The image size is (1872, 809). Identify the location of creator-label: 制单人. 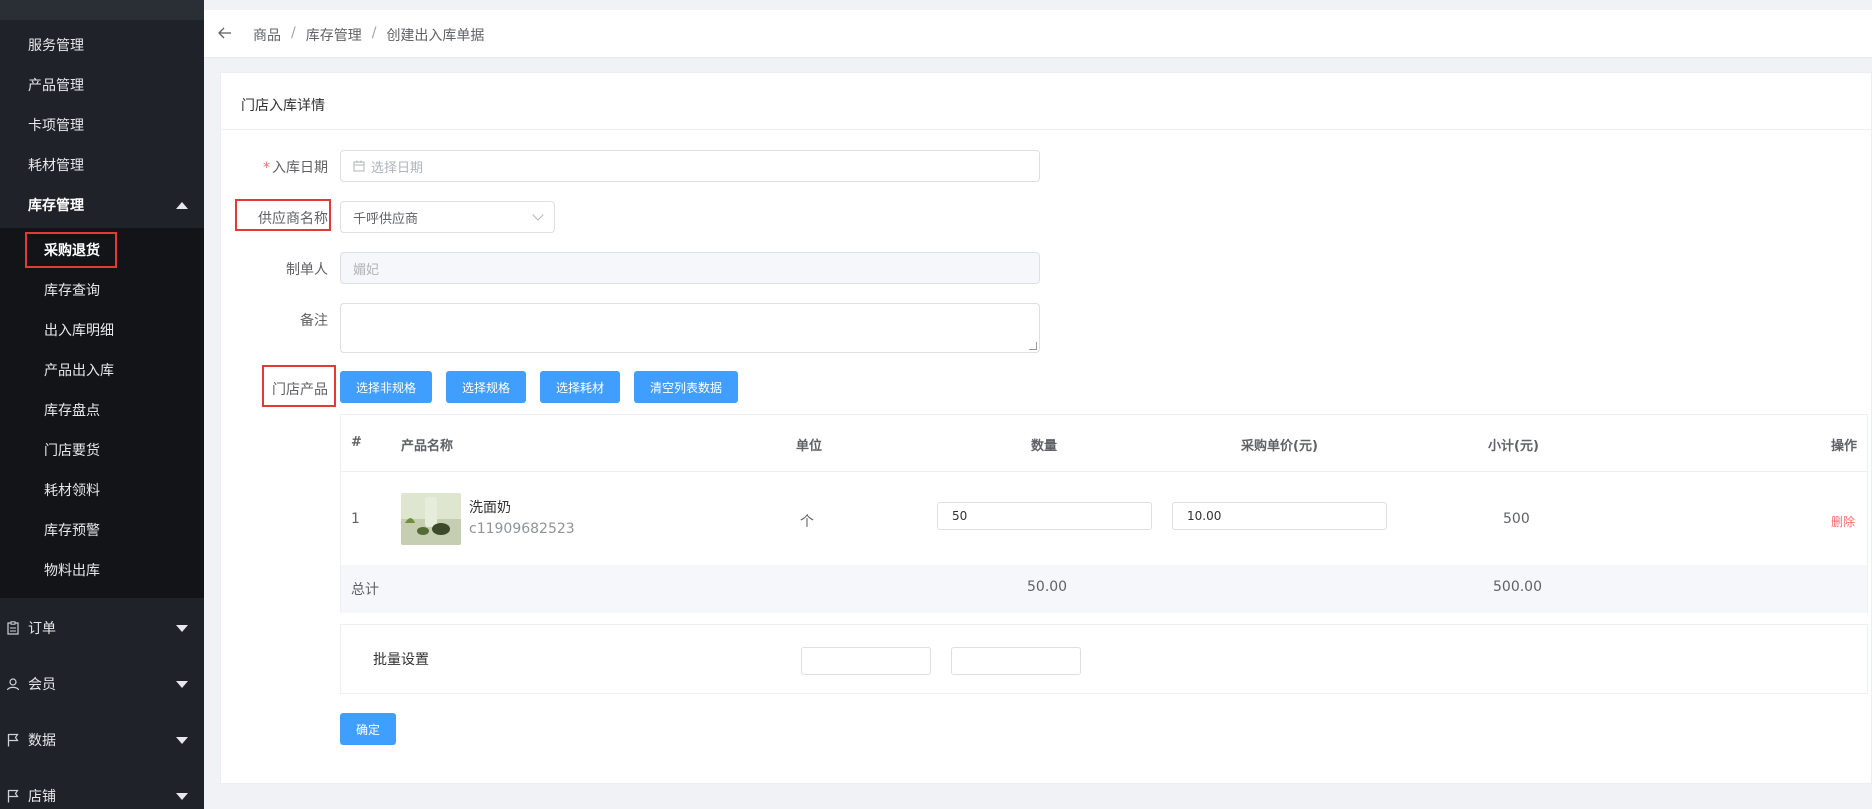
(307, 270).